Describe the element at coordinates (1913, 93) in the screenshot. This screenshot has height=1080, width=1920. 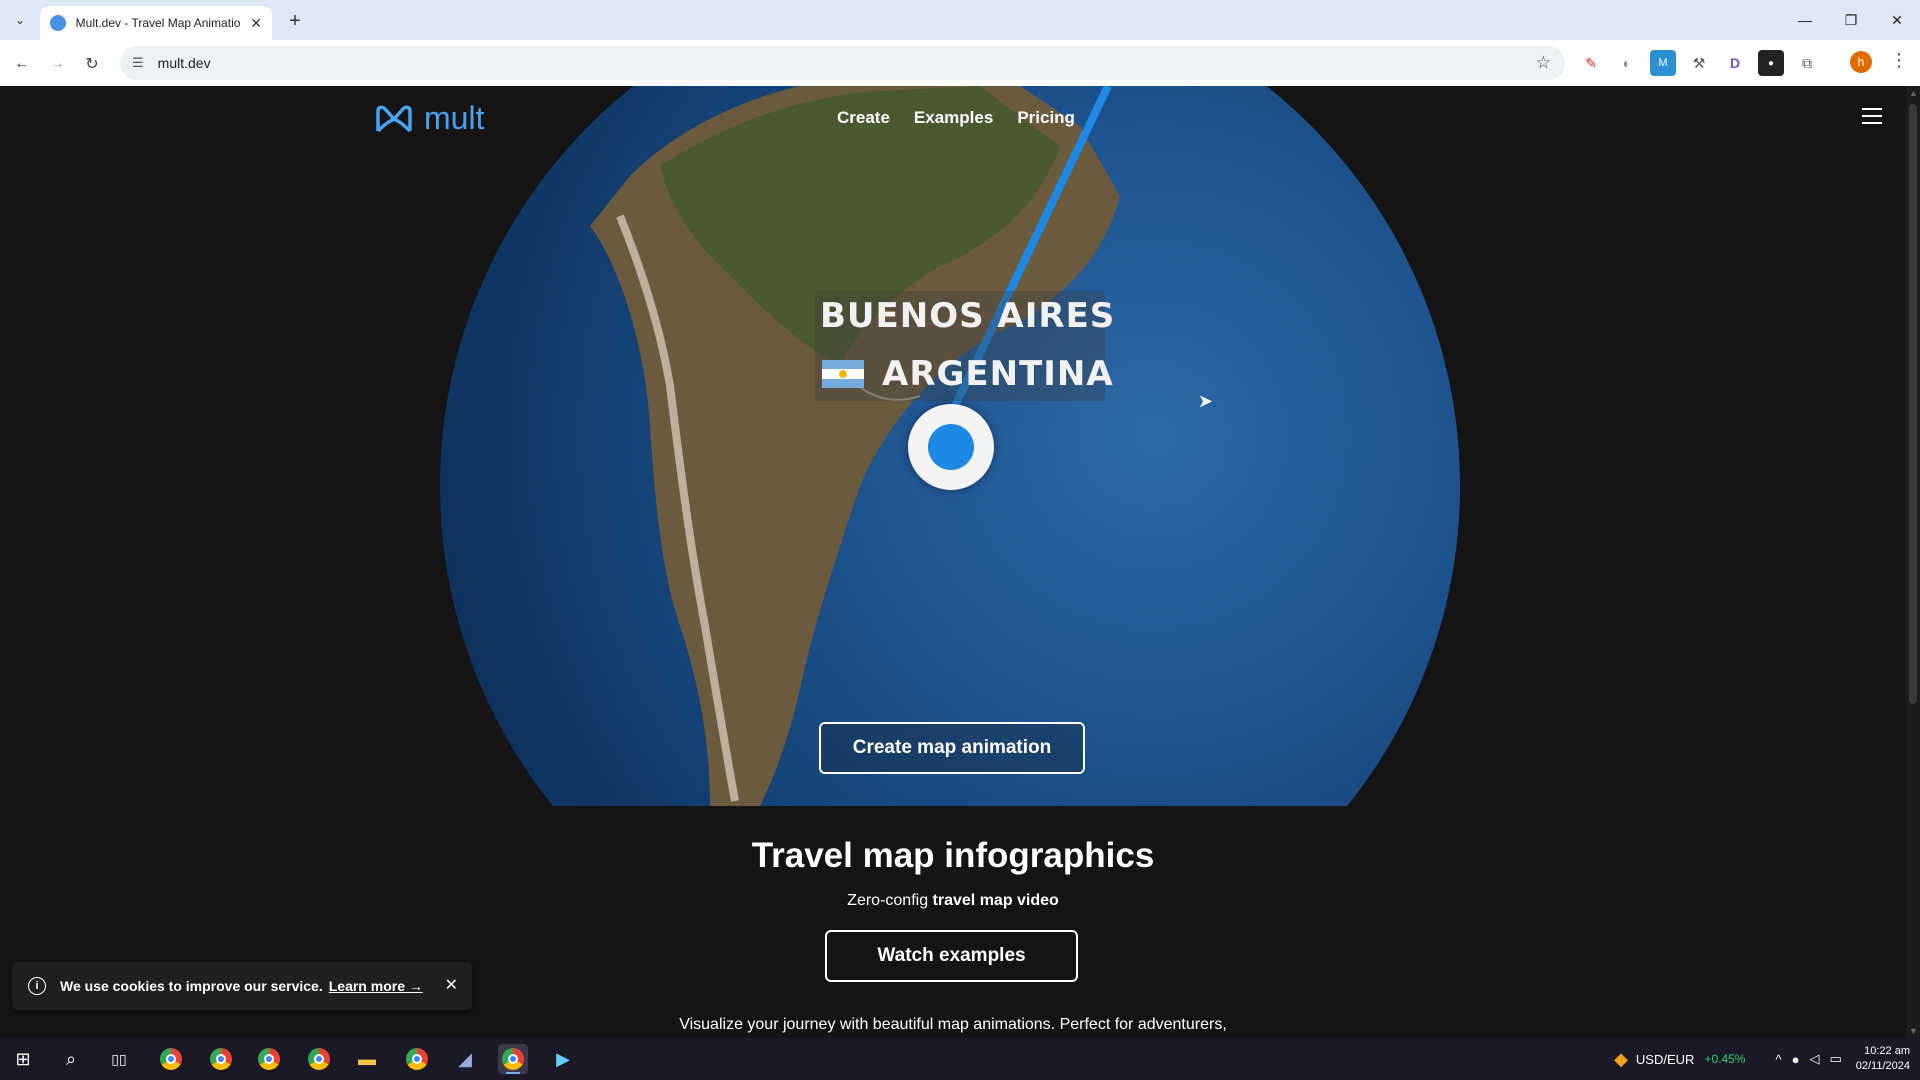
I see `scroll-up-icon: ▲` at that location.